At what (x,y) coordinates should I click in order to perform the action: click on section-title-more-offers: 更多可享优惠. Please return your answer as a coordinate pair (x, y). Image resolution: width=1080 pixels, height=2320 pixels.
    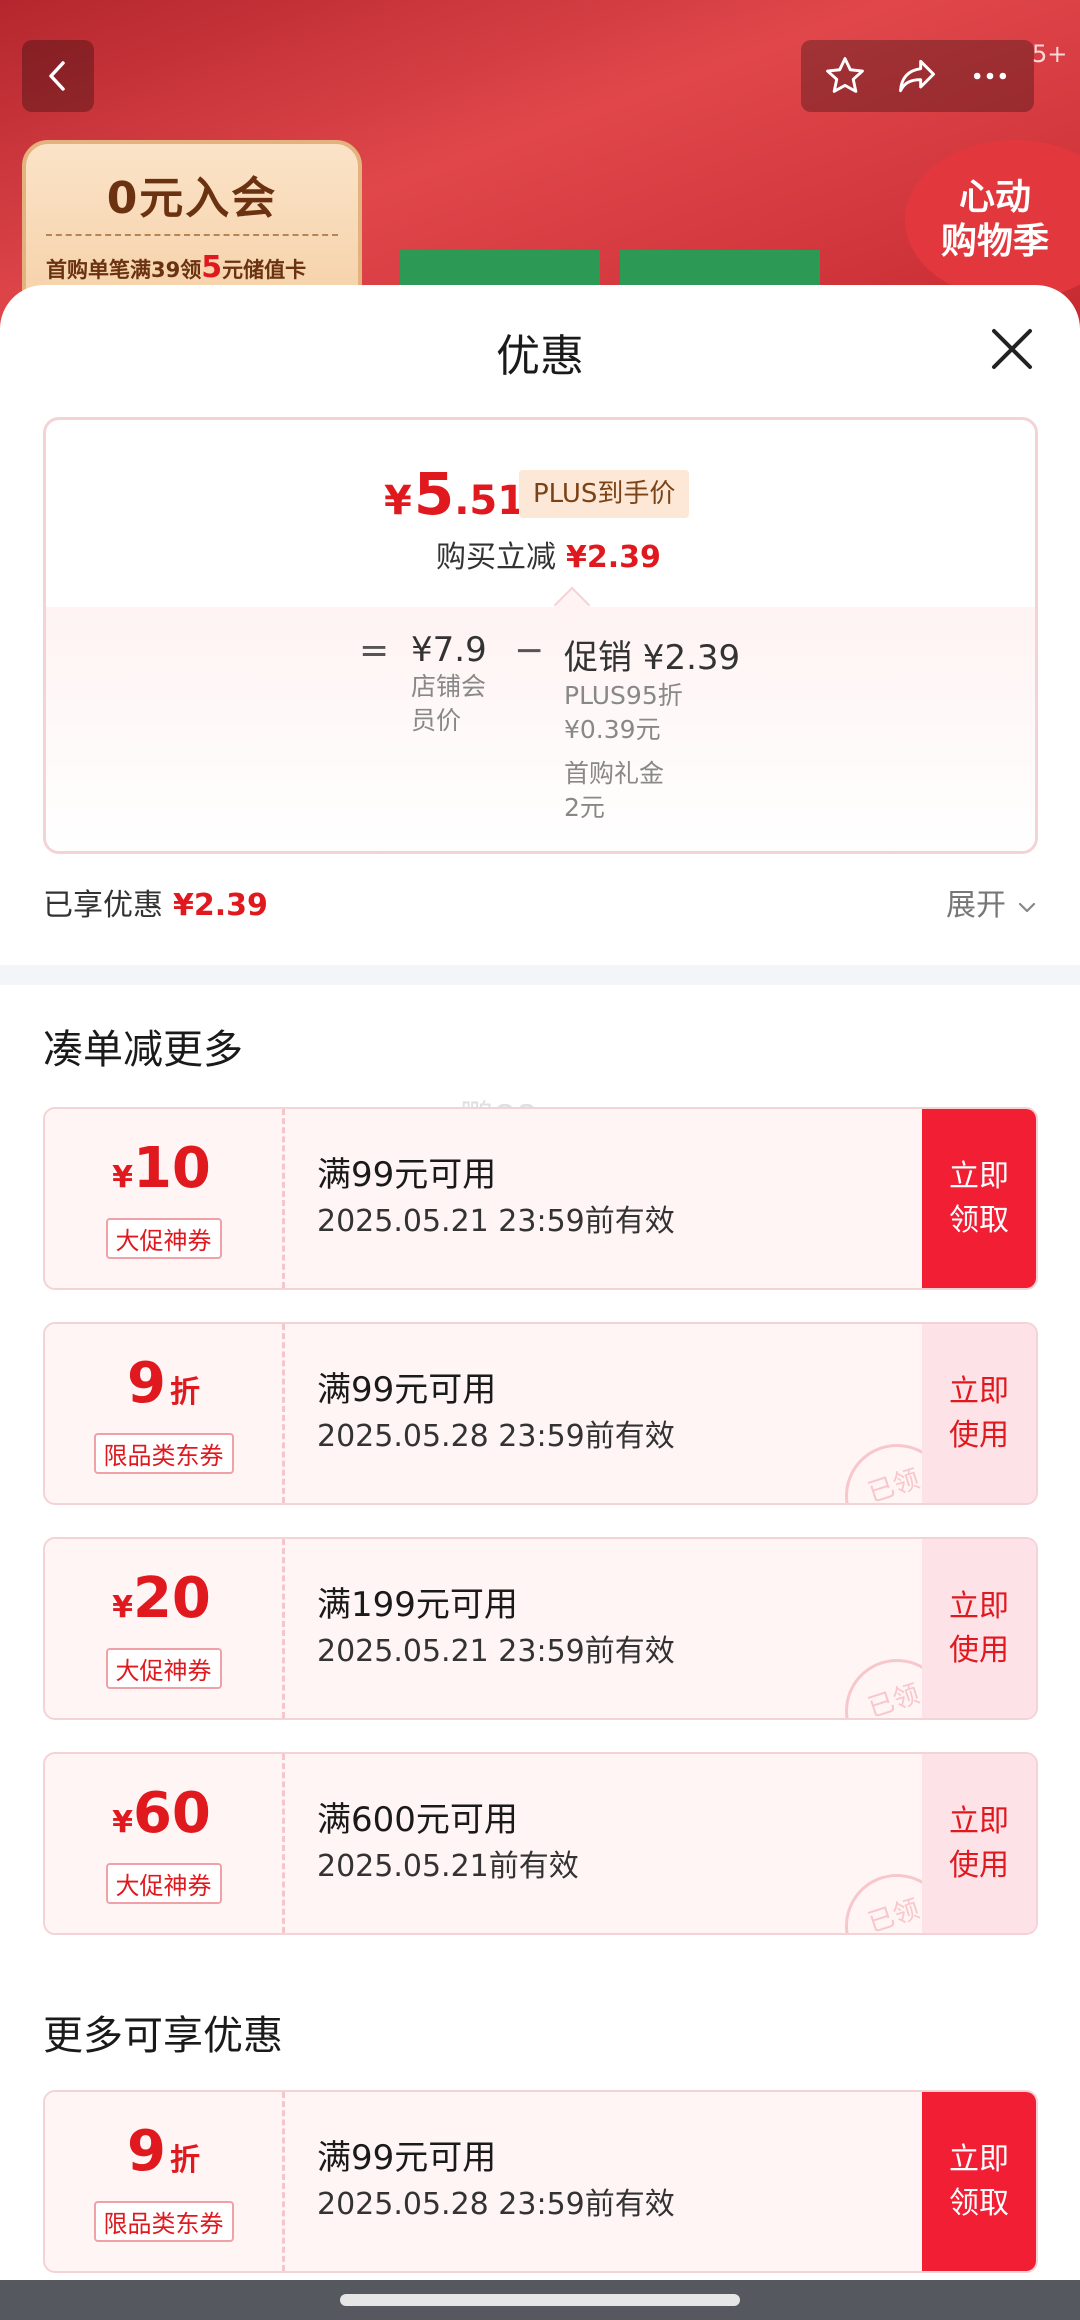
    Looking at the image, I should click on (163, 2036).